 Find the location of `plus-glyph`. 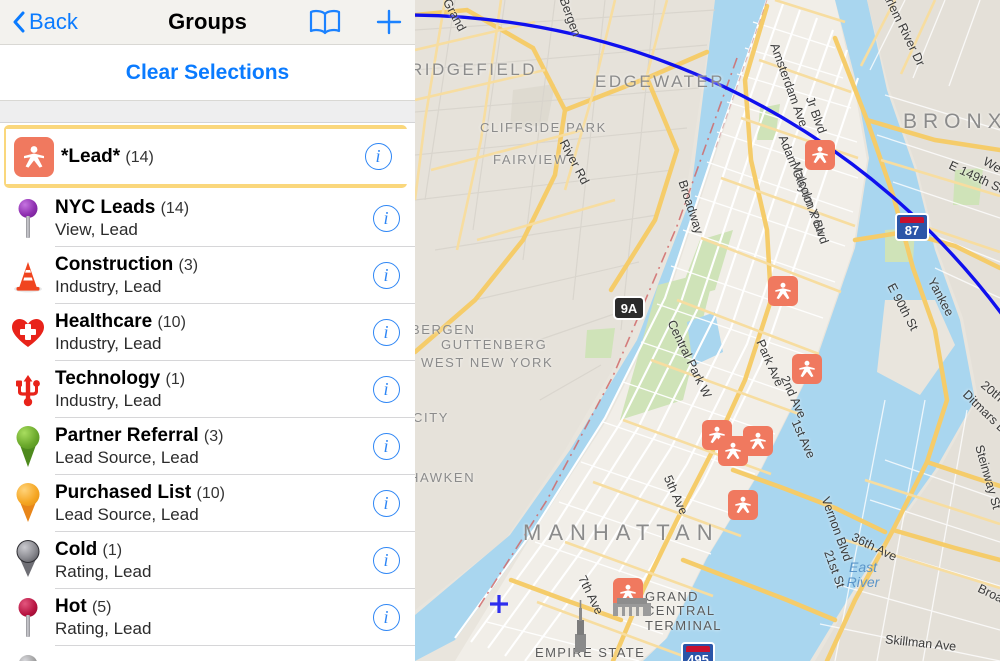

plus-glyph is located at coordinates (389, 22).